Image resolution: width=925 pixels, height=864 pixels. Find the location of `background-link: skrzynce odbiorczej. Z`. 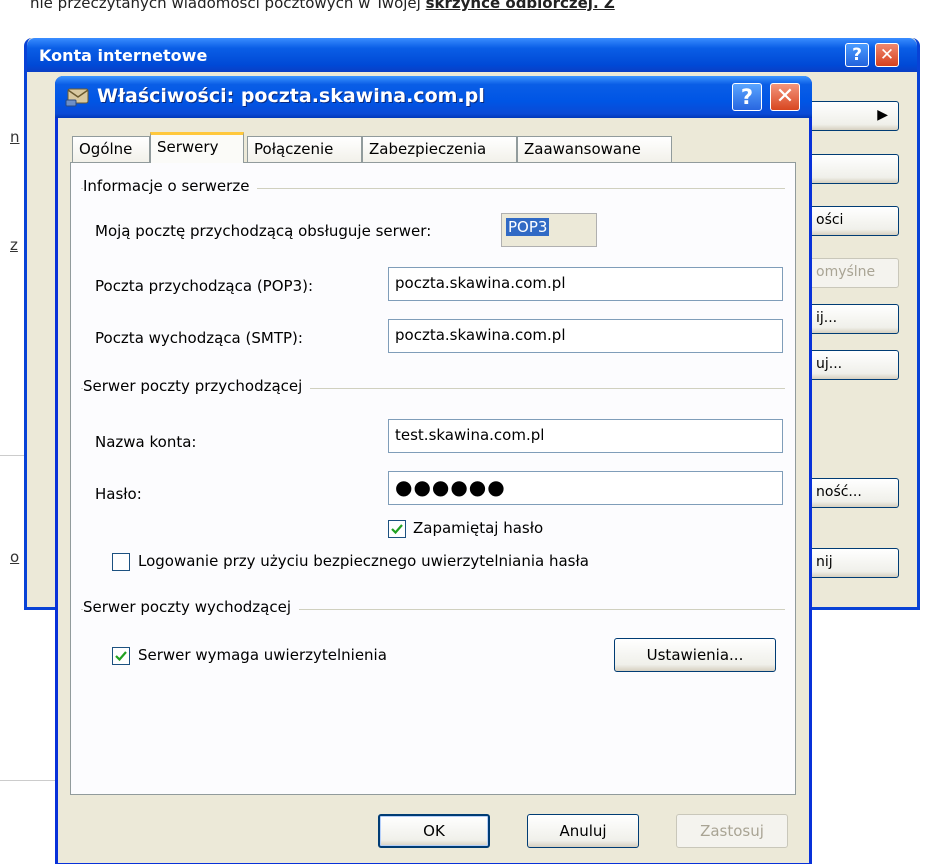

background-link: skrzynce odbiorczej. Z is located at coordinates (520, 6).